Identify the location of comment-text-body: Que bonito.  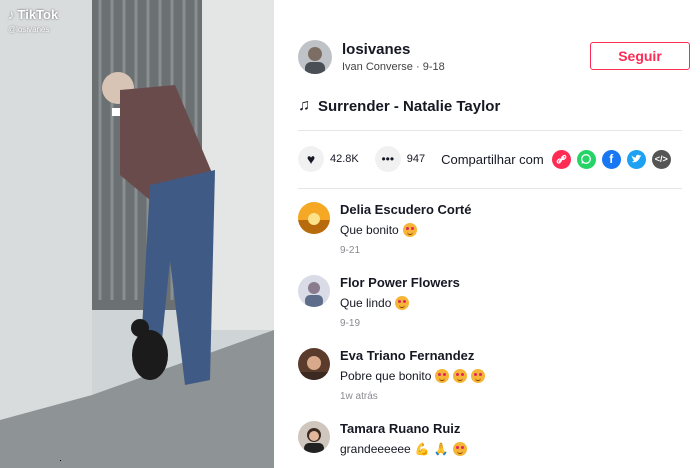
(369, 230).